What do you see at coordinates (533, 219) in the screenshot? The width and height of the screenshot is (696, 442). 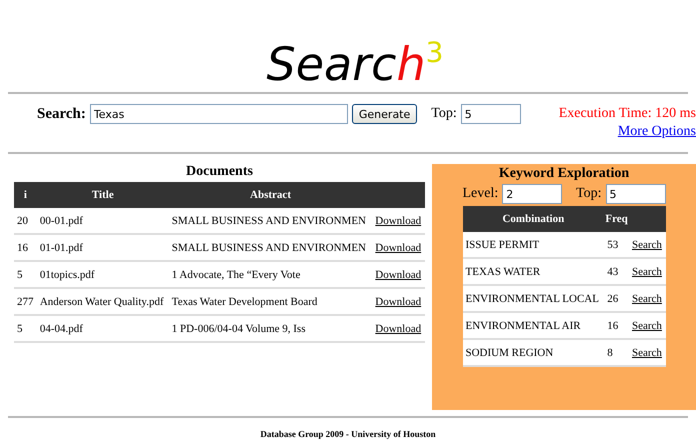 I see `column-header: Combination` at bounding box center [533, 219].